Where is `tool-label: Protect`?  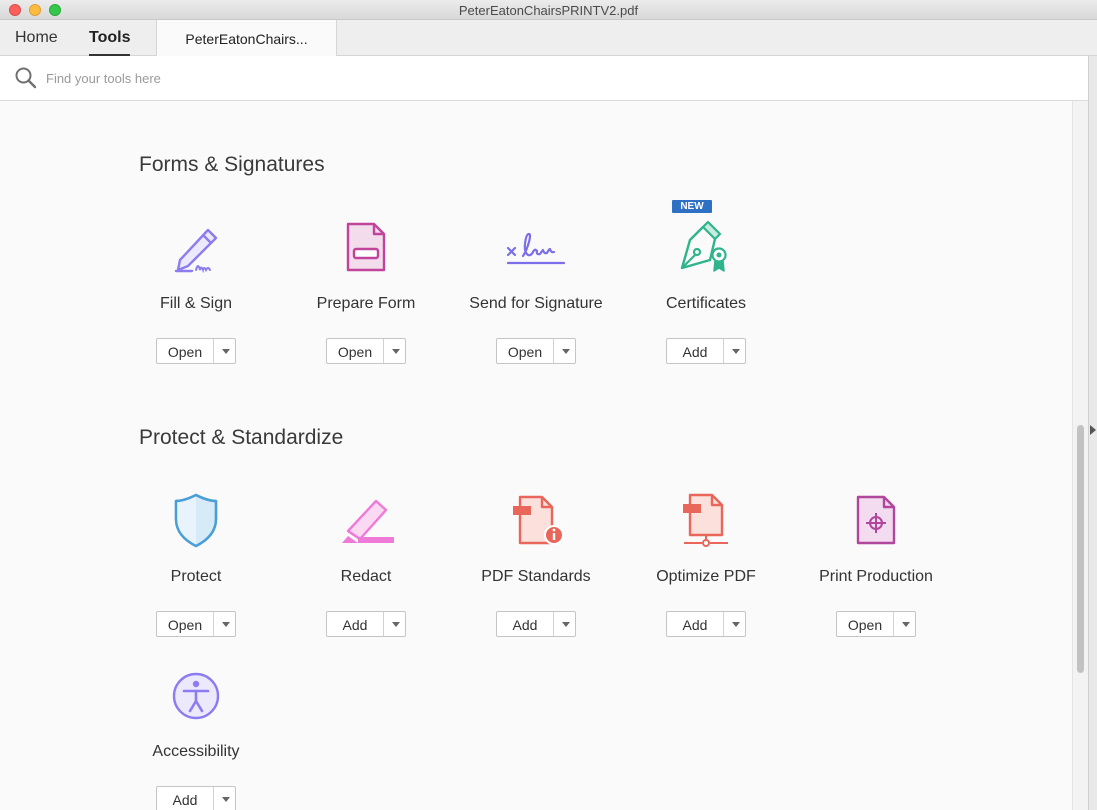 tool-label: Protect is located at coordinates (196, 576).